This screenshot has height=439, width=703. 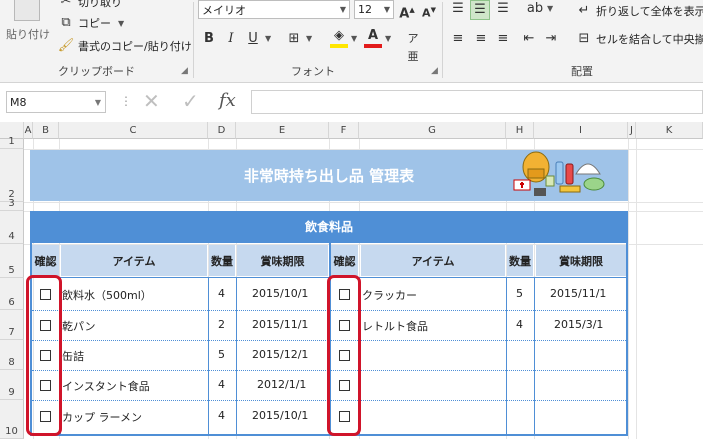 I want to click on font-group-label: フォント, so click(x=313, y=71).